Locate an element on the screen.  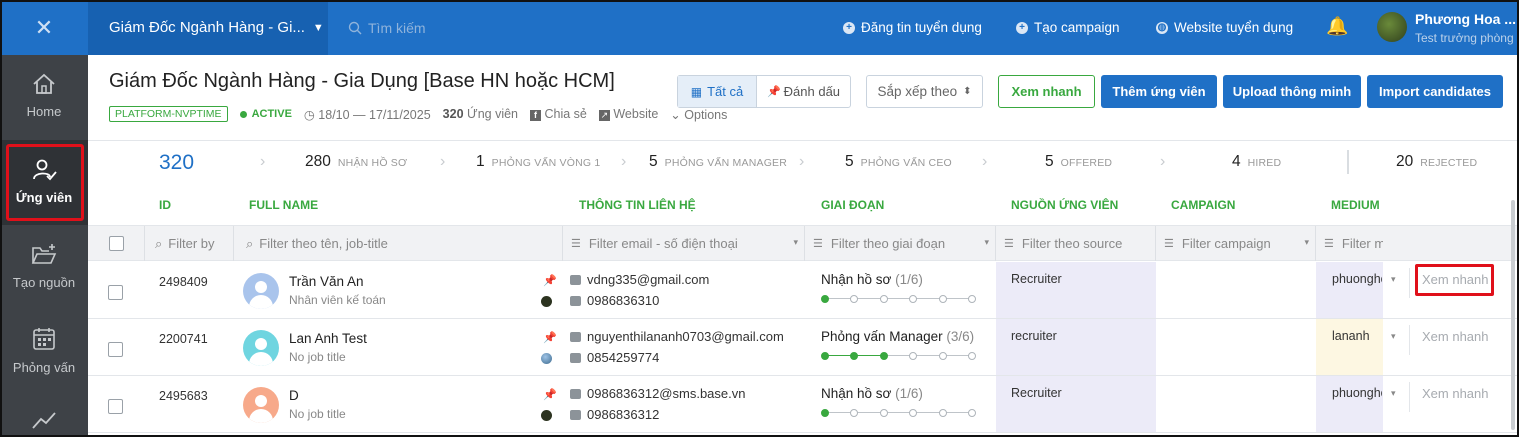
candidate-medium: phuonghoa is located at coordinates (1357, 279).